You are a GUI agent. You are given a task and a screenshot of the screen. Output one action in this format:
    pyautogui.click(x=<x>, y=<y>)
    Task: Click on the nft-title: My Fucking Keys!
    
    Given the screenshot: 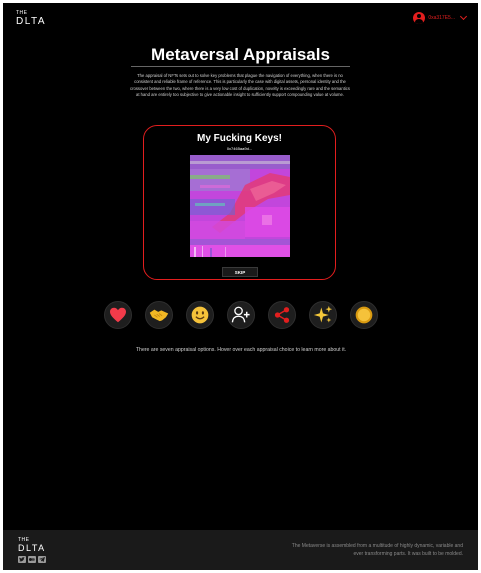 What is the action you would take?
    pyautogui.click(x=239, y=138)
    